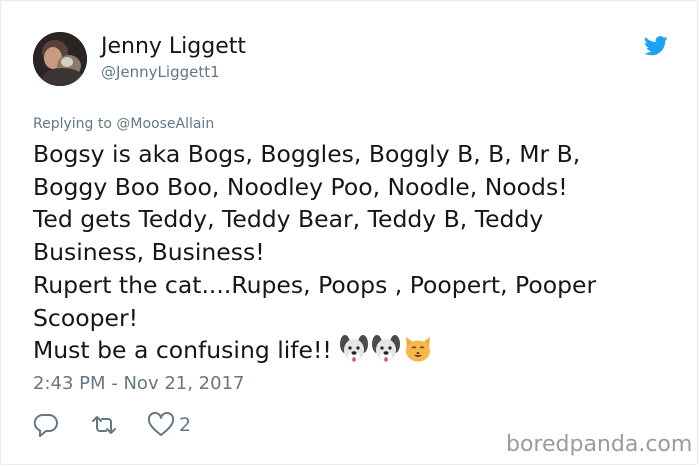 This screenshot has height=467, width=700. What do you see at coordinates (149, 252) in the screenshot?
I see `tweet-line: Business, Business!` at bounding box center [149, 252].